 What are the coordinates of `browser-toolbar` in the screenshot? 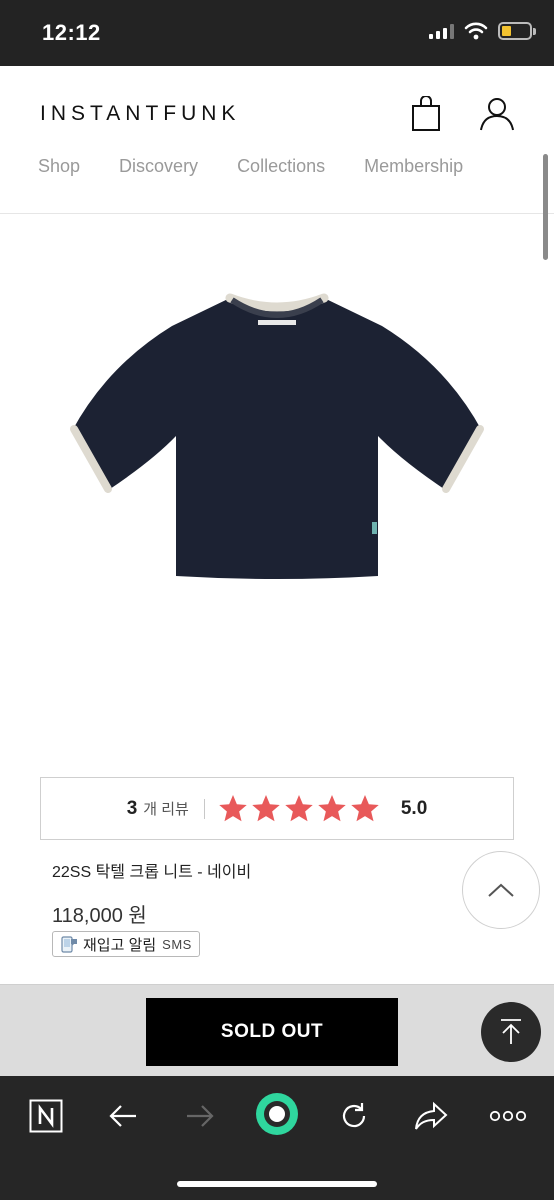 It's located at (277, 1138).